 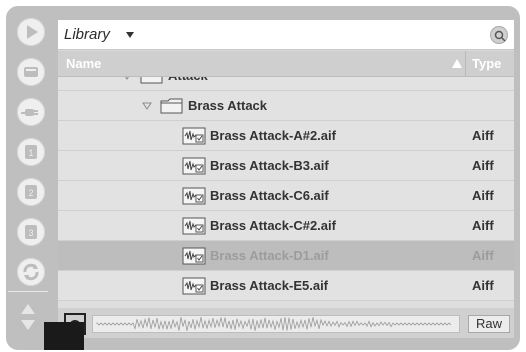 I want to click on browser-sidebar: 1 2 3, so click(x=31, y=158).